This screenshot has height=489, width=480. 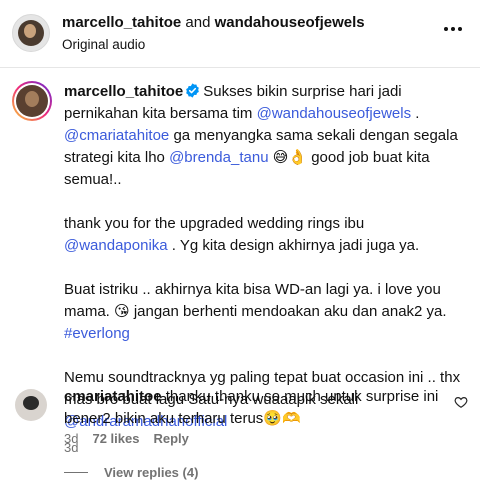 What do you see at coordinates (116, 245) in the screenshot?
I see `mention-link: @wandaponika` at bounding box center [116, 245].